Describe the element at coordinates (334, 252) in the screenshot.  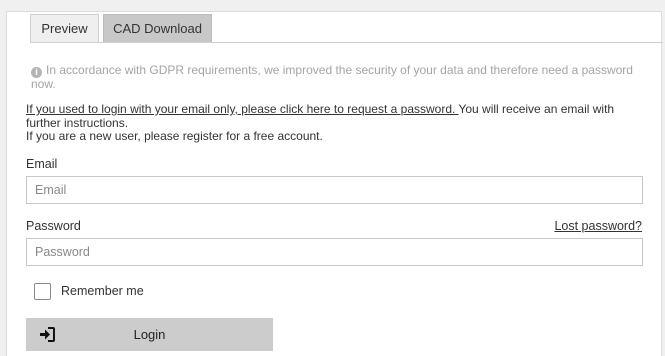
I see `password-field` at that location.